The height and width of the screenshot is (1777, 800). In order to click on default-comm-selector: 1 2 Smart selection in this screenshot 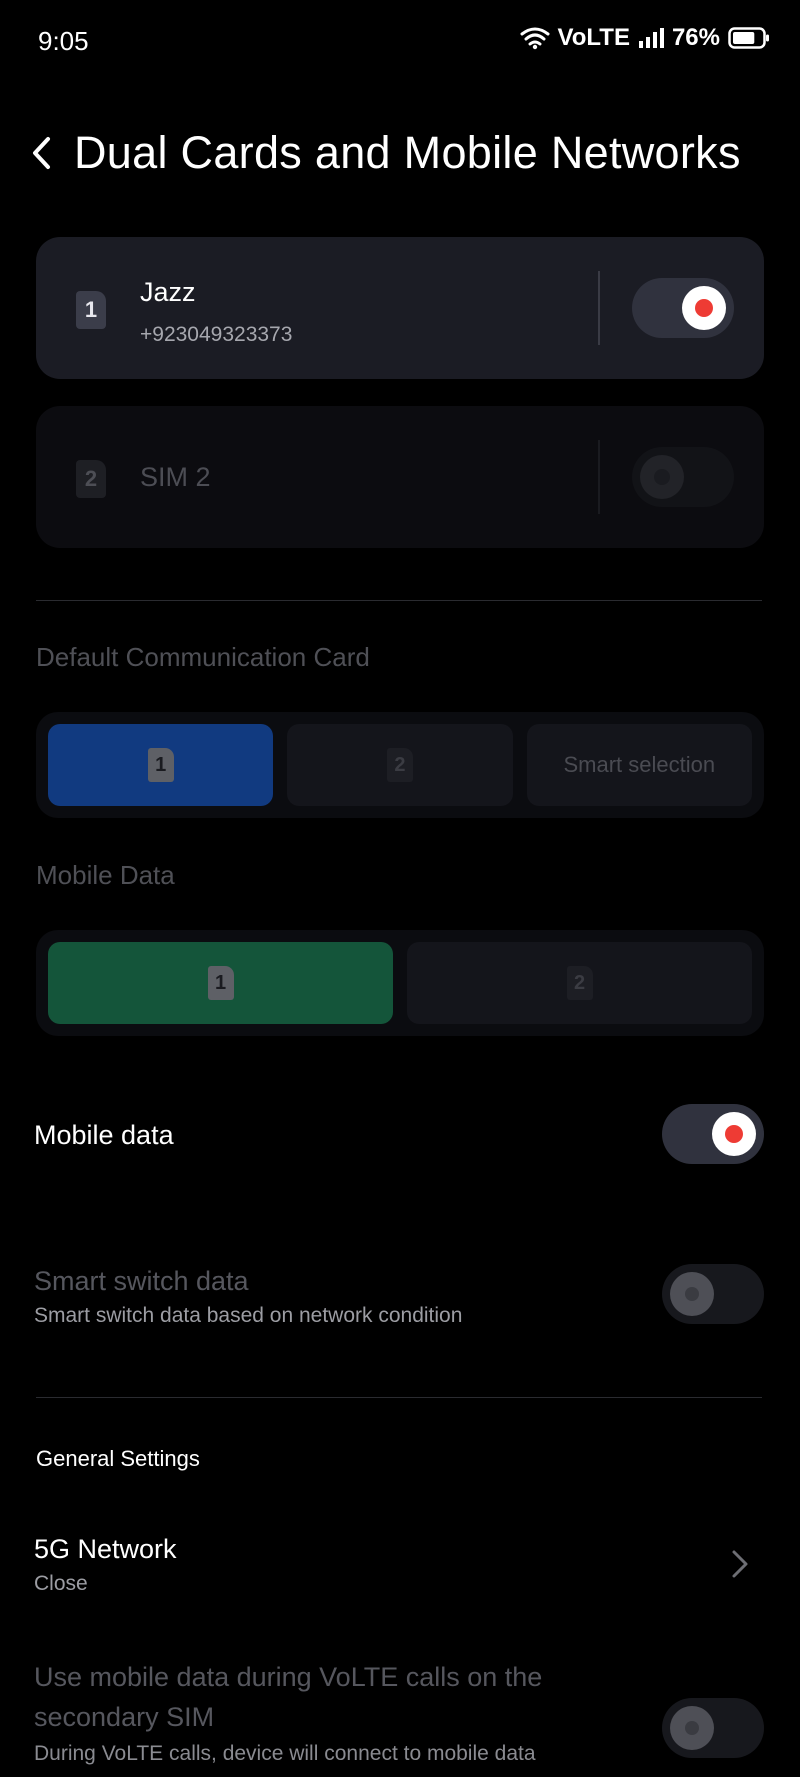, I will do `click(400, 765)`.